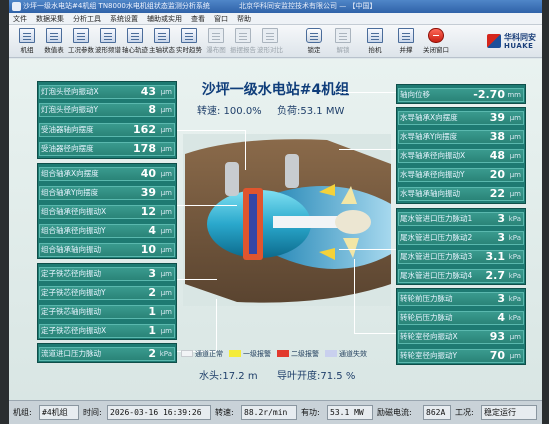 This screenshot has width=549, height=424. What do you see at coordinates (135, 35) in the screenshot?
I see `orbit-icon` at bounding box center [135, 35].